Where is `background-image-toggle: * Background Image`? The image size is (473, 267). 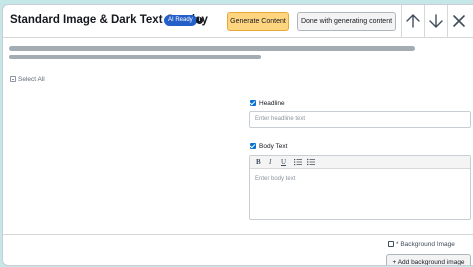
background-image-toggle: * Background Image is located at coordinates (421, 244).